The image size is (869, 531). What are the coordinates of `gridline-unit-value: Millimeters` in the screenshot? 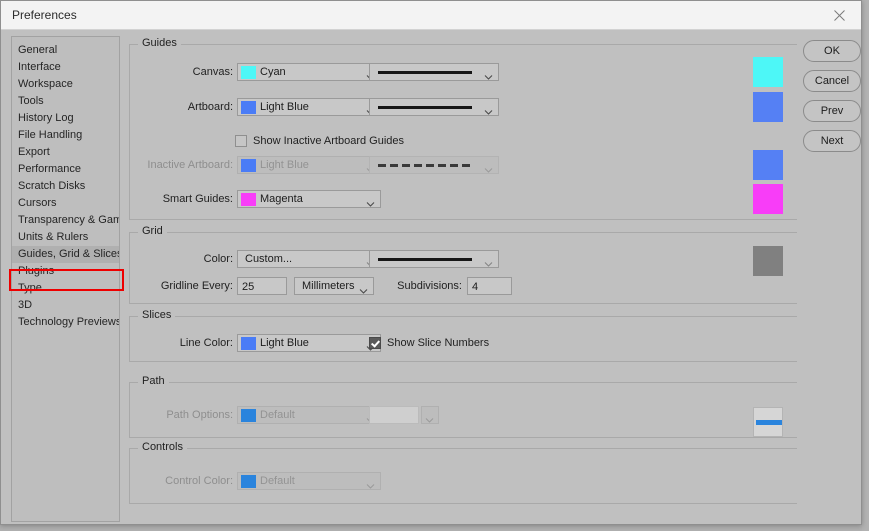 It's located at (328, 286).